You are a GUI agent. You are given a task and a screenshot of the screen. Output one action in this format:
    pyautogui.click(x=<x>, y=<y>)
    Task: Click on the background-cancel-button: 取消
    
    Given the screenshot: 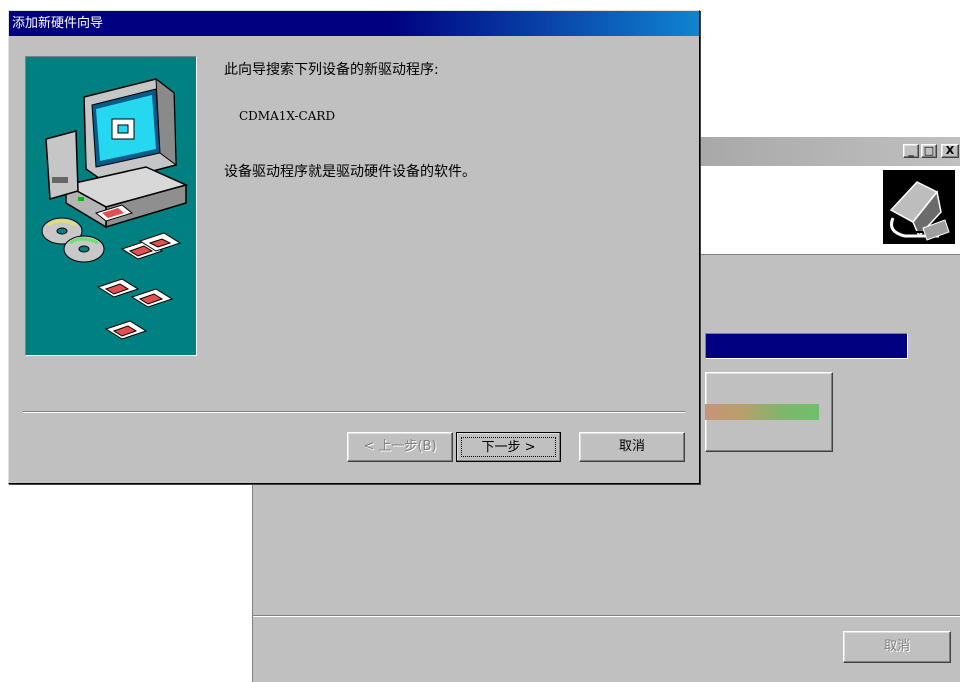 What is the action you would take?
    pyautogui.click(x=897, y=647)
    